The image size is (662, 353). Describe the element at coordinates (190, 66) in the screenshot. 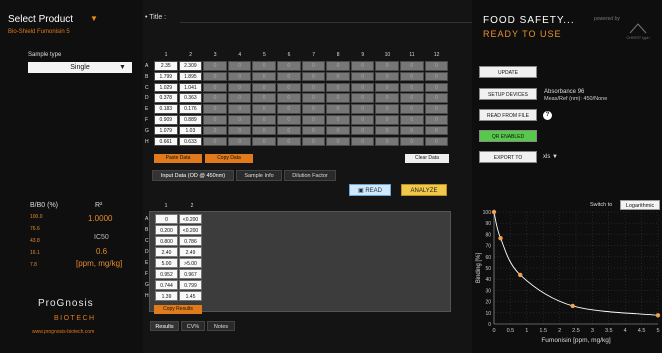

I see `plate-cell: 2.309` at that location.